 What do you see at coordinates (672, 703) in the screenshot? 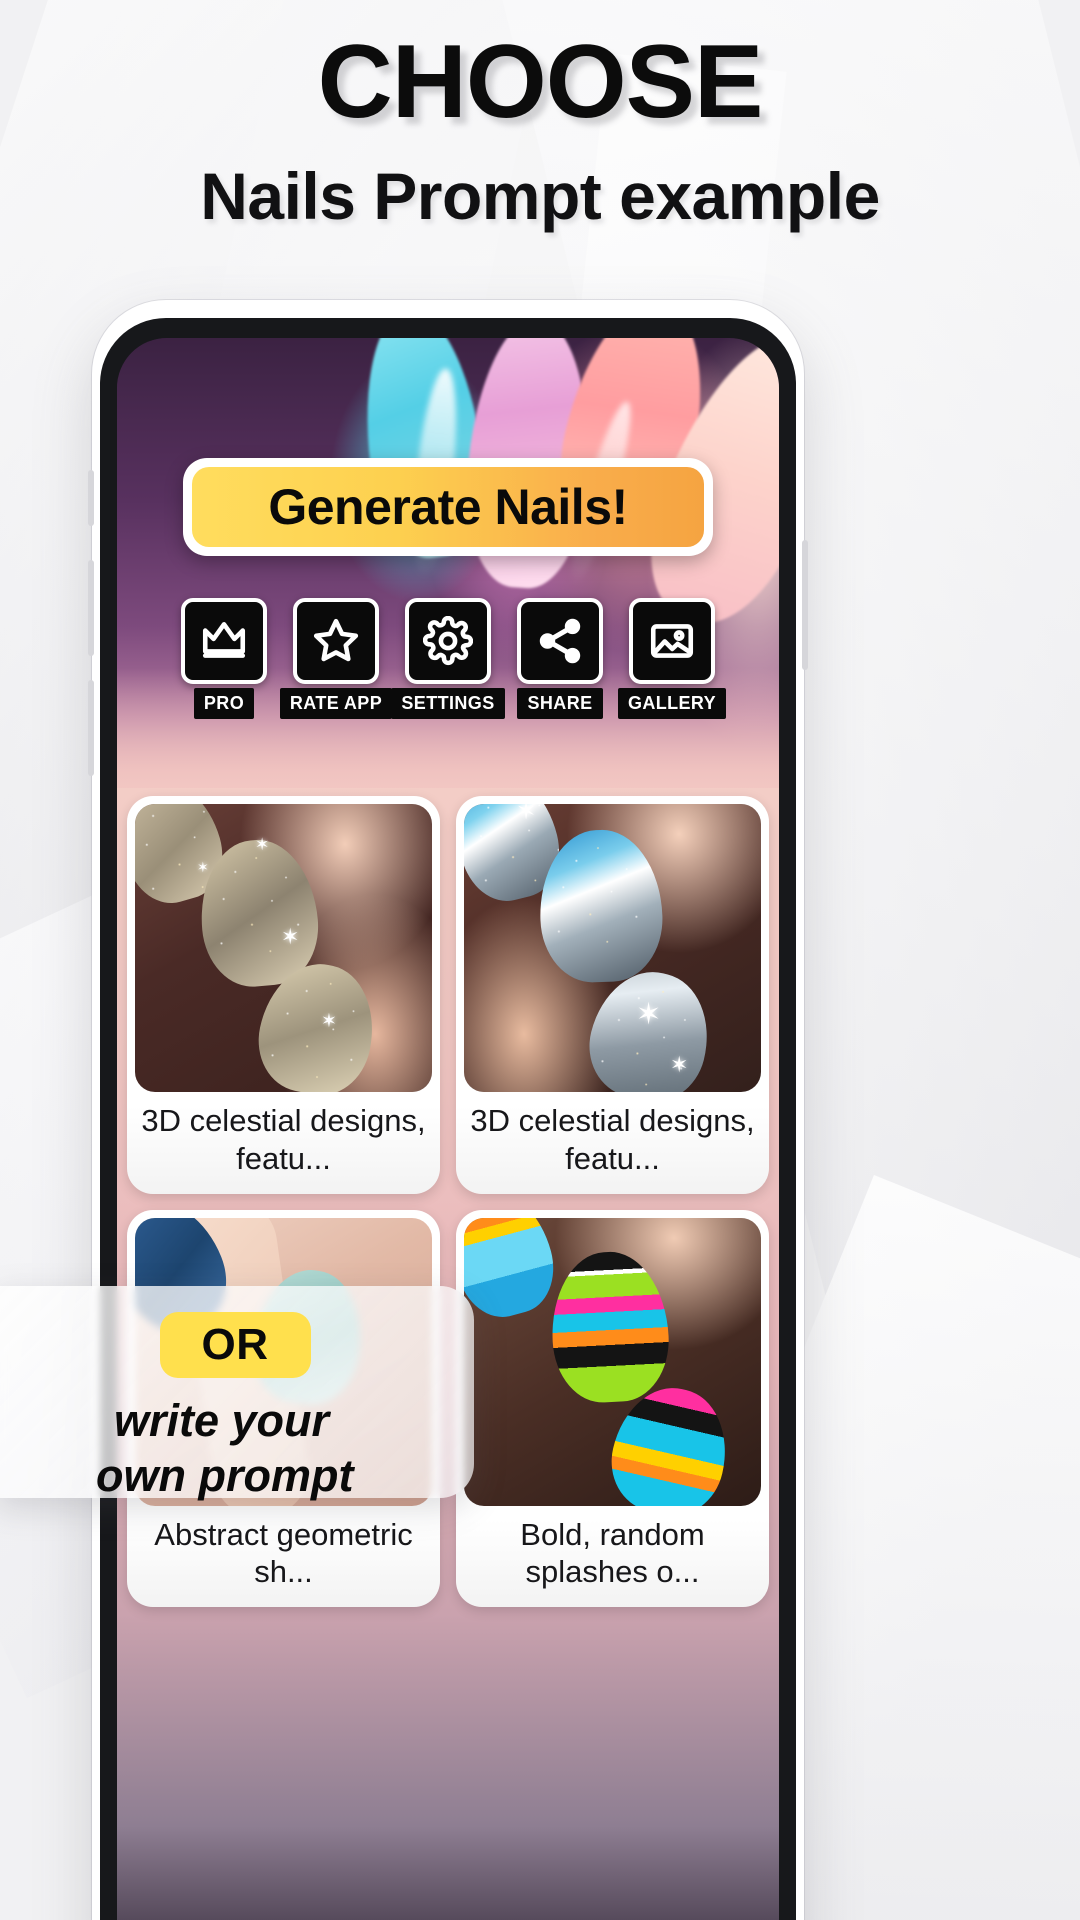
I see `toolbar-label-gallery: GALLERY` at bounding box center [672, 703].